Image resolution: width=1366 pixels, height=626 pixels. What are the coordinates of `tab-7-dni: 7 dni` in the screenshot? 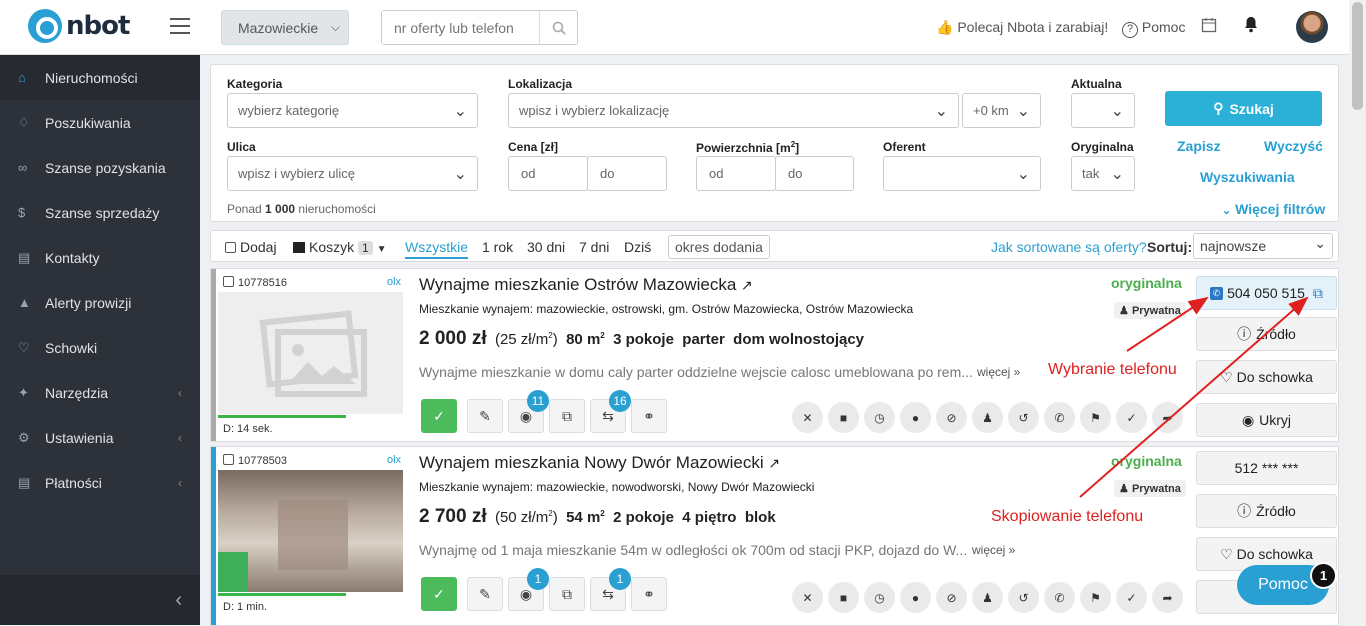 It's located at (594, 247).